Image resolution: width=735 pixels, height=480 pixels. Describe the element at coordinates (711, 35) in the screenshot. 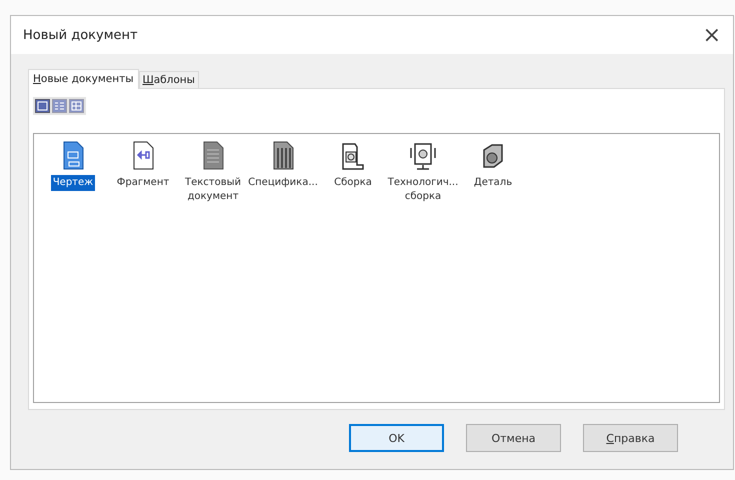

I see `close-button: ×` at that location.